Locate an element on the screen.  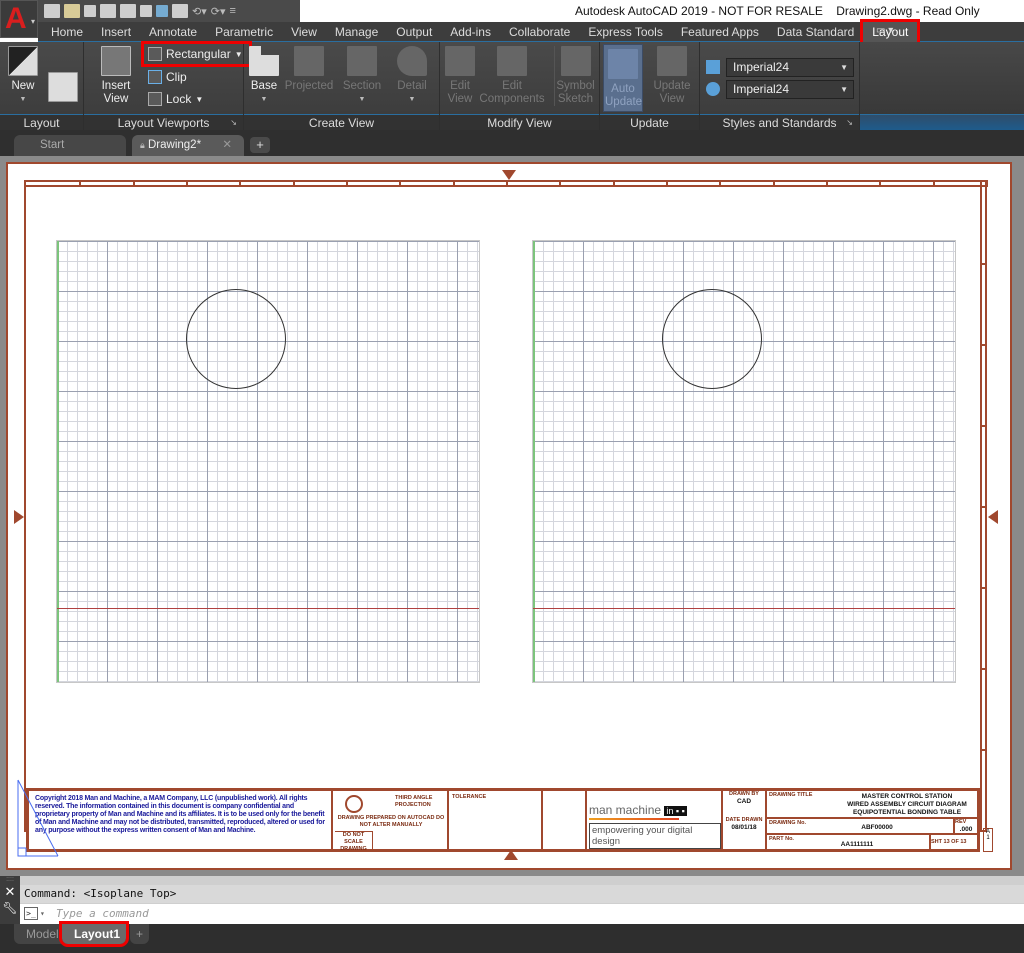
new-layout-button: New ▼ is located at coordinates (23, 76).